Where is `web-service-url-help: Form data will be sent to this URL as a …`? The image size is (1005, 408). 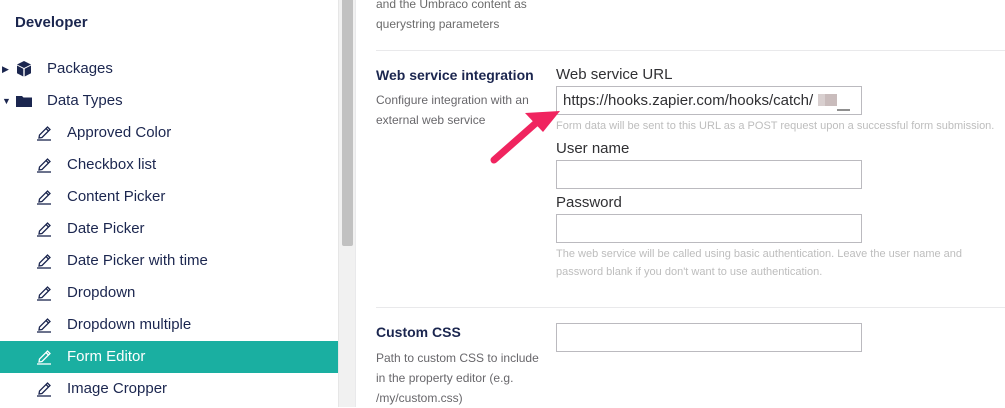
web-service-url-help: Form data will be sent to this URL as a … is located at coordinates (775, 126).